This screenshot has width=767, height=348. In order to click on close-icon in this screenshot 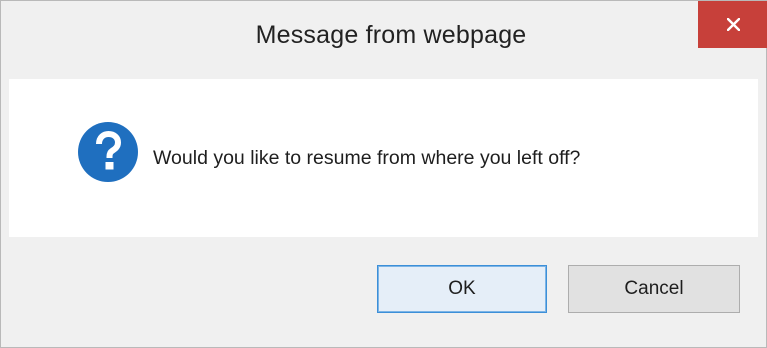, I will do `click(733, 24)`.